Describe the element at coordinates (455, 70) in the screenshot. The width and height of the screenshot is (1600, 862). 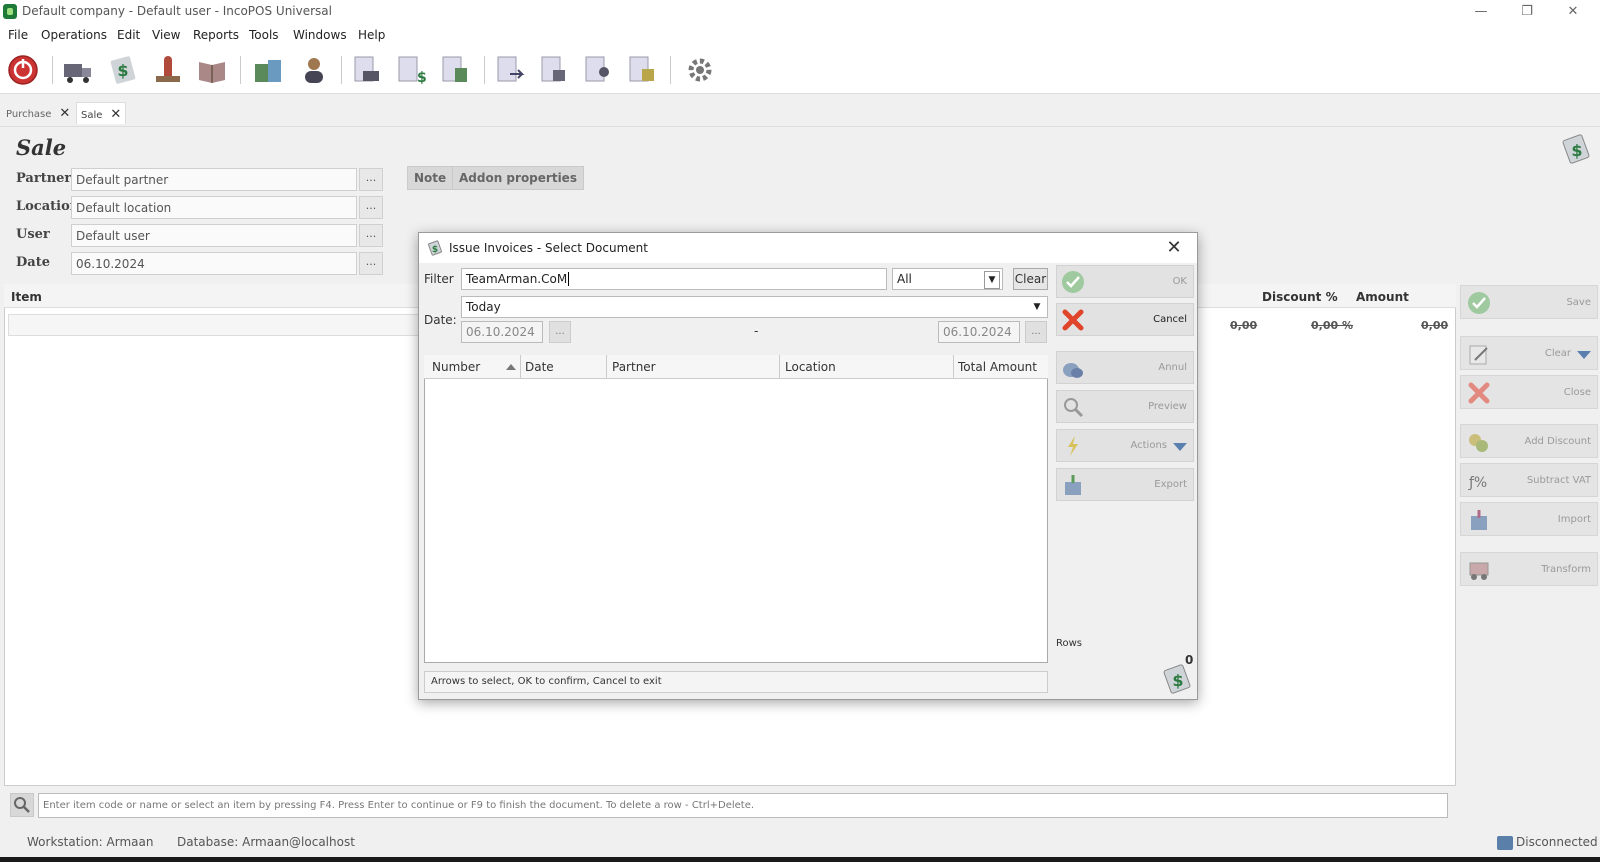
I see `doc-boxes-icon` at that location.